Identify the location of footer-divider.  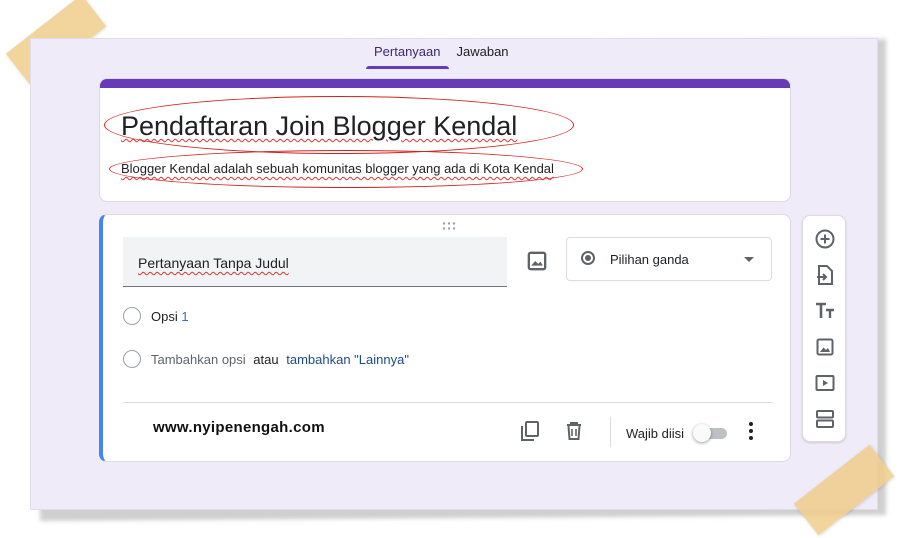
(448, 402).